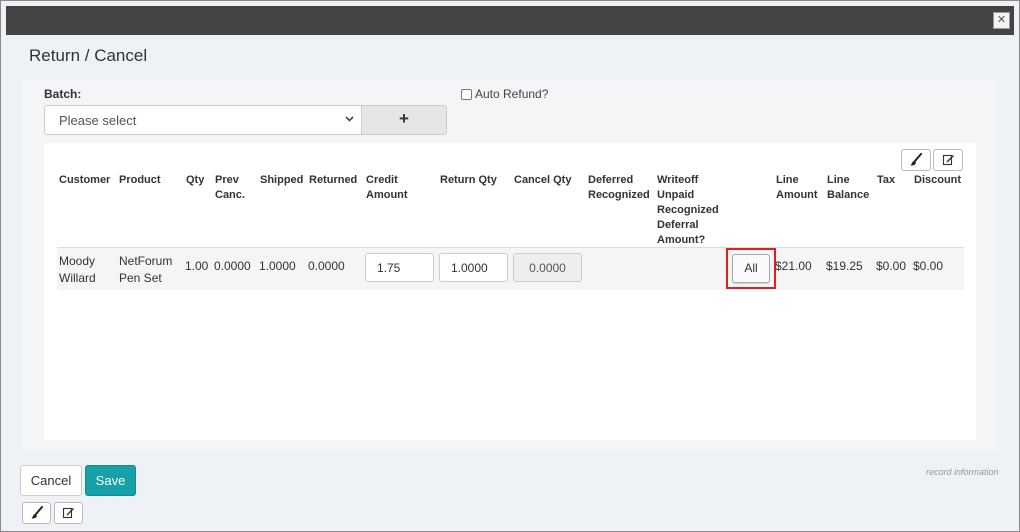 This screenshot has height=532, width=1020. Describe the element at coordinates (387, 187) in the screenshot. I see `column-header-credit-amount: Credit Amount` at that location.